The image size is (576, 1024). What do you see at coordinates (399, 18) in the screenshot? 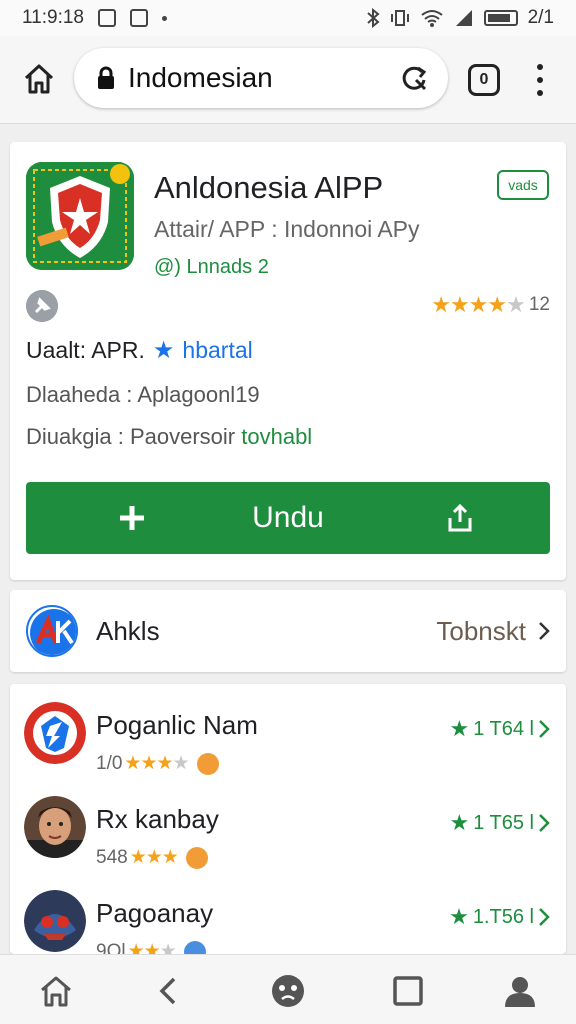
I see `vibrate-icon` at bounding box center [399, 18].